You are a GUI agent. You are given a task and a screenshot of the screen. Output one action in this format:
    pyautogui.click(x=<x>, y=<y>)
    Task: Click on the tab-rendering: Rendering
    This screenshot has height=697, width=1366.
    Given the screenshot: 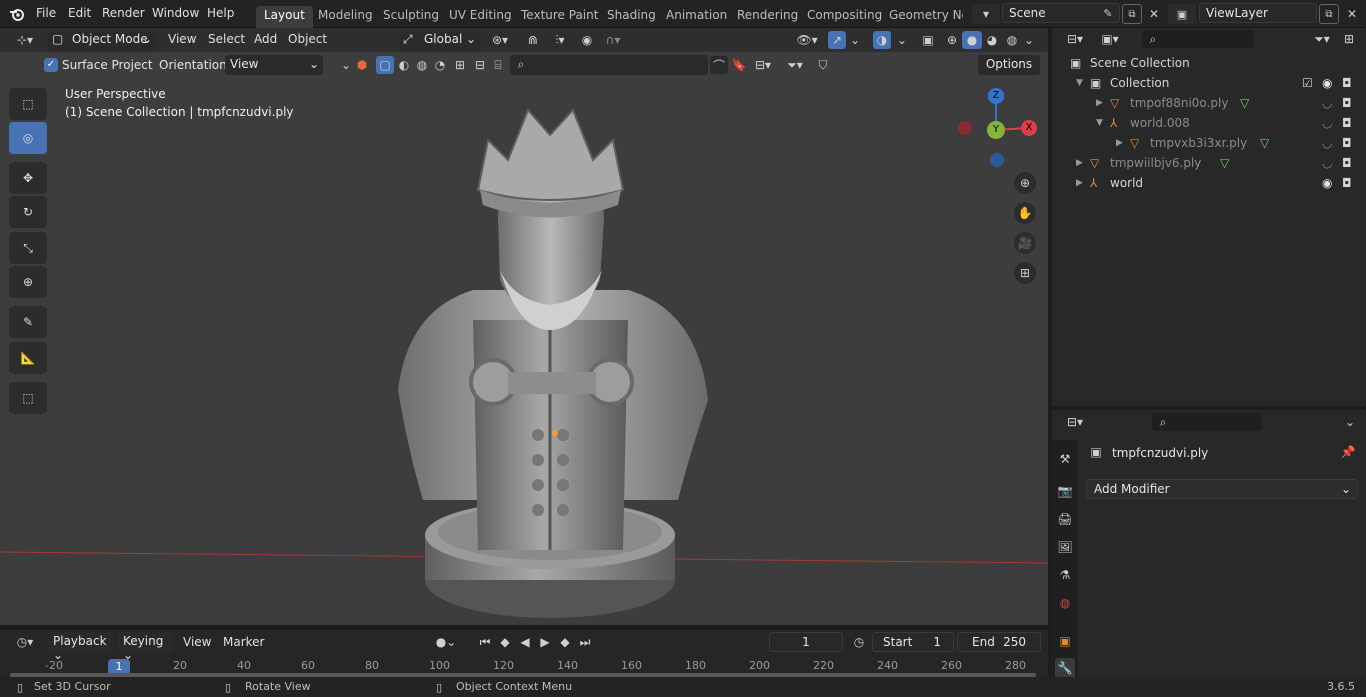 What is the action you would take?
    pyautogui.click(x=767, y=17)
    